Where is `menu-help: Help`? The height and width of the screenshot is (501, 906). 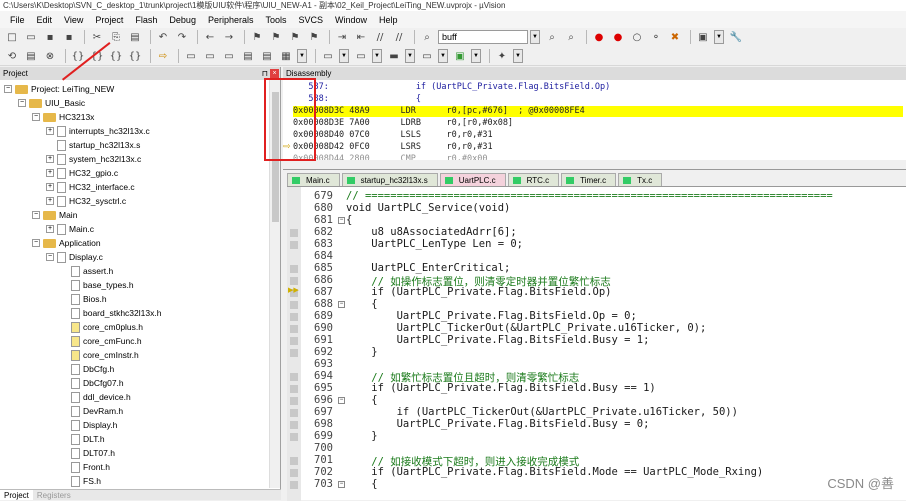
menu-help: Help is located at coordinates (388, 20).